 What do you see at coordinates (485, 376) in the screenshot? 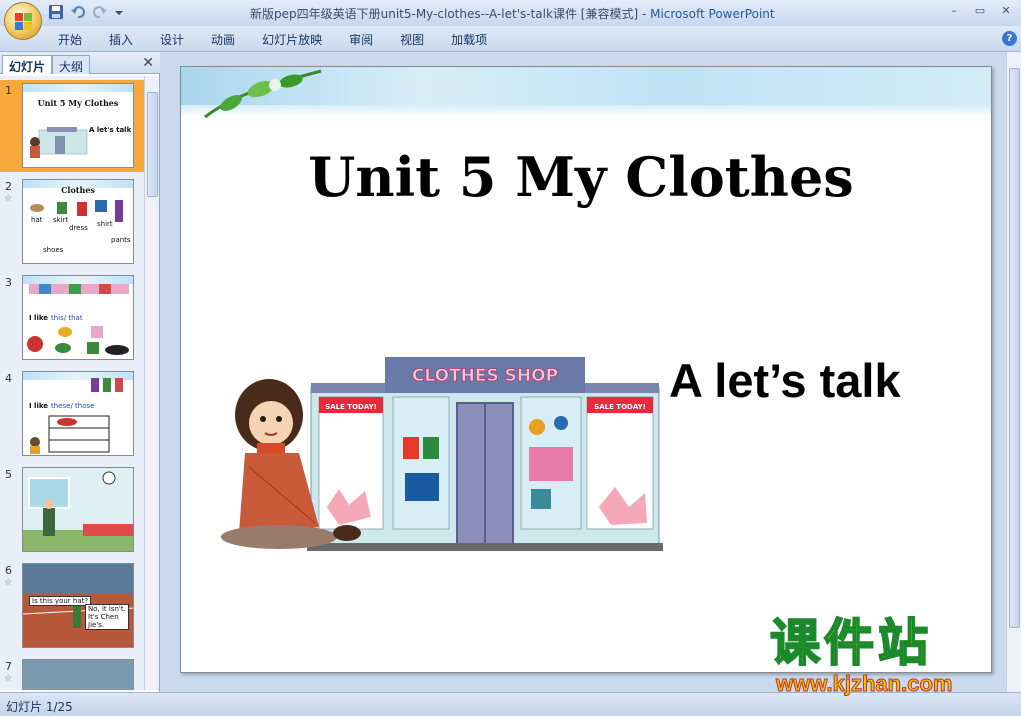
I see `shop-sign-text: CLOTHES SHOP` at bounding box center [485, 376].